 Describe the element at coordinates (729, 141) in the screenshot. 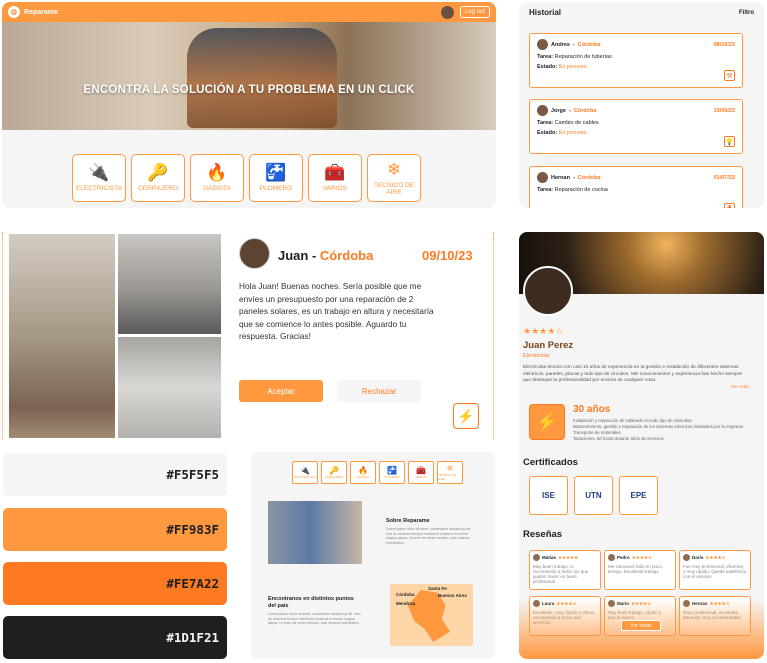

I see `lightbulb-icon: 💡` at that location.